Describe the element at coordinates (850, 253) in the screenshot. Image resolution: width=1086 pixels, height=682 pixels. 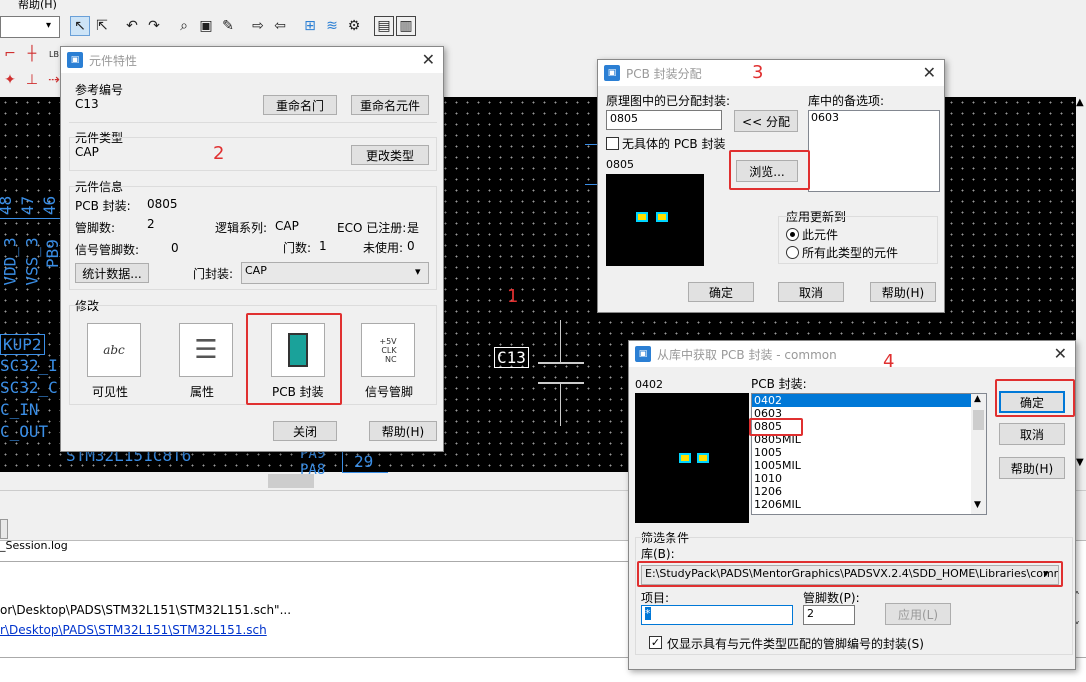
I see `all-parts-label: 所有此类型的元件` at that location.